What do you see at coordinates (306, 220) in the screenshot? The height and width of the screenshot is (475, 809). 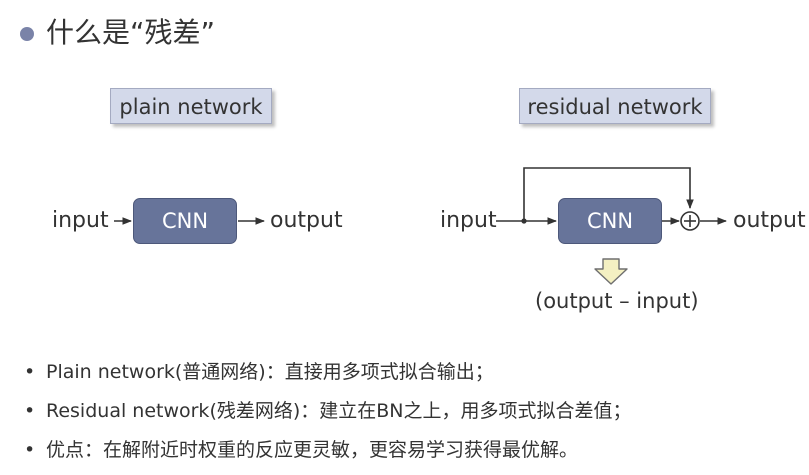 I see `plain-output-text: output` at bounding box center [306, 220].